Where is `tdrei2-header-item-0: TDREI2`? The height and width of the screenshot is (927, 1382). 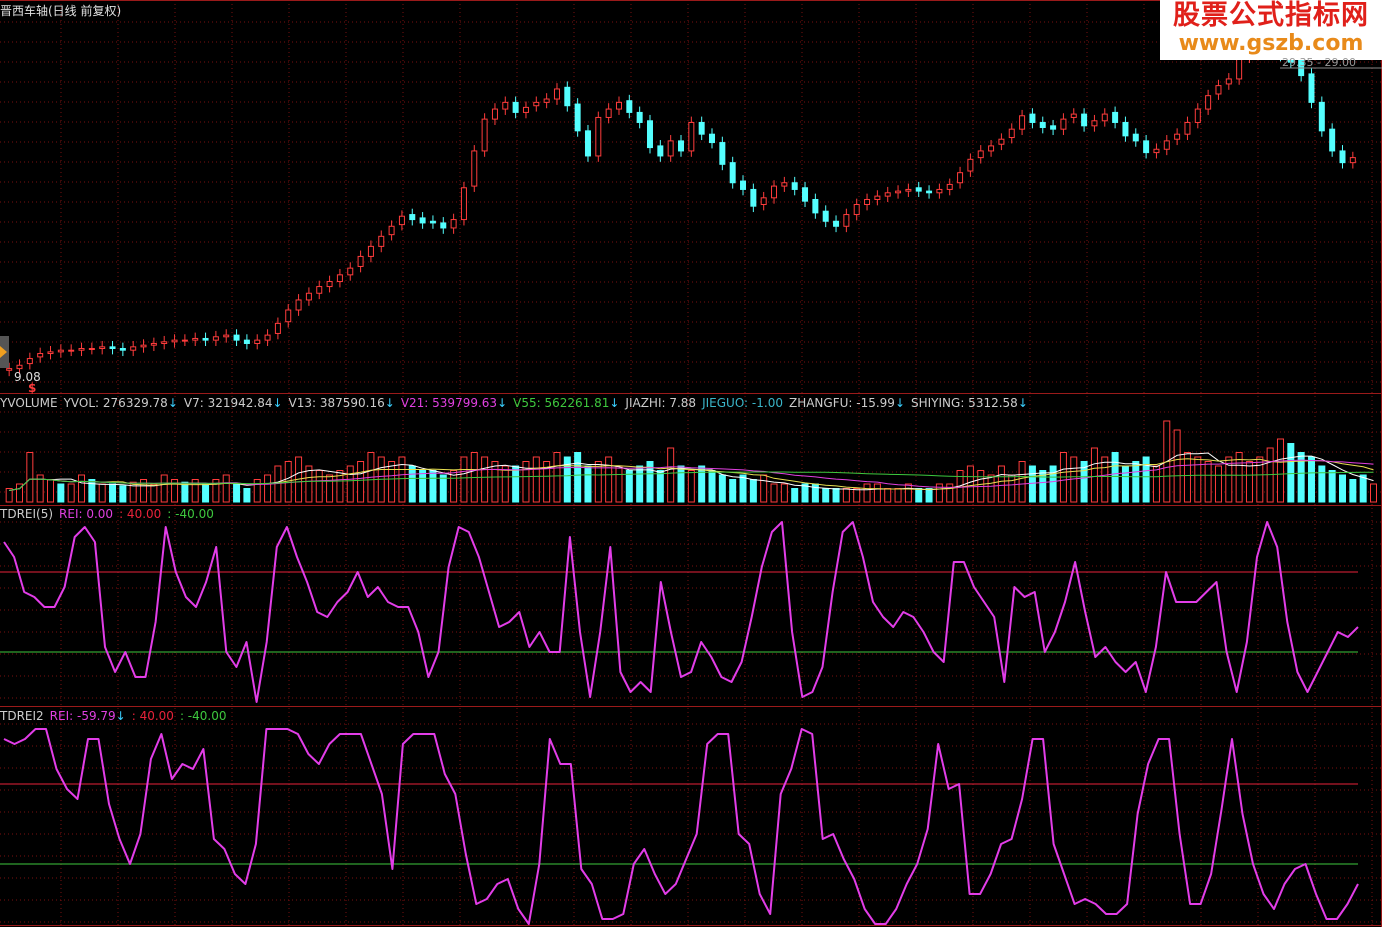 tdrei2-header-item-0: TDREI2 is located at coordinates (22, 716).